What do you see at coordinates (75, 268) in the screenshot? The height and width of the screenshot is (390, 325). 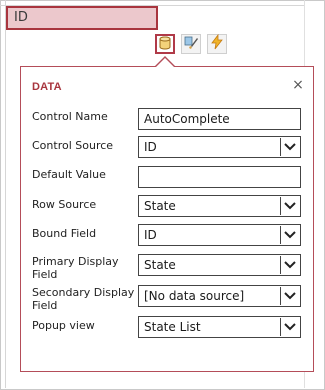 I see `primary-display-field-label: Primary Display Field` at bounding box center [75, 268].